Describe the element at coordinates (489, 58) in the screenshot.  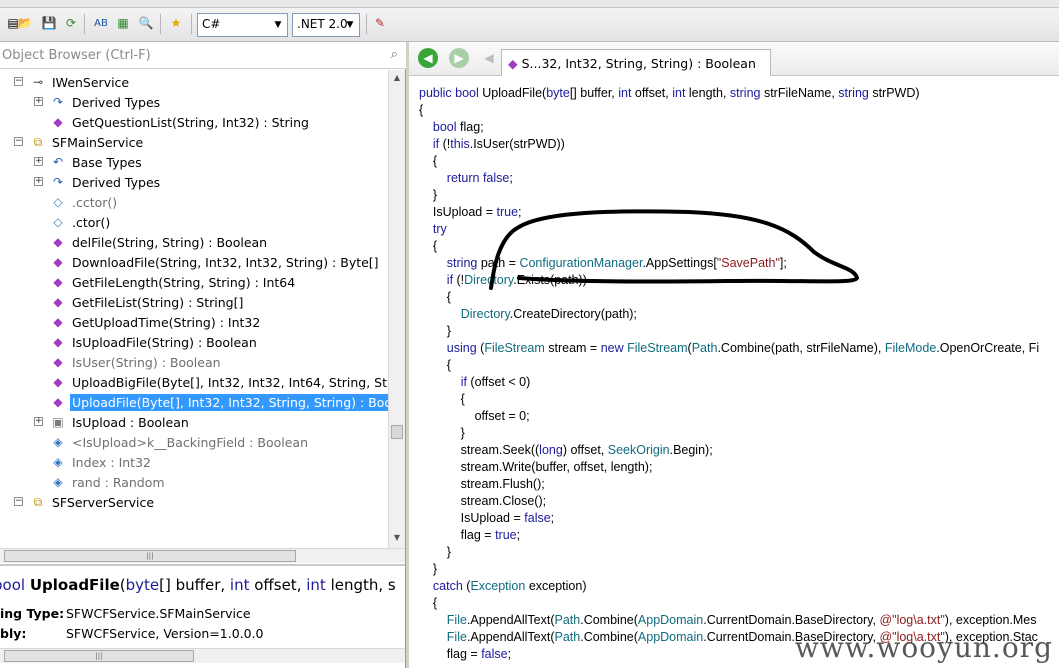
I see `history-dropdown-icon: ◀` at that location.